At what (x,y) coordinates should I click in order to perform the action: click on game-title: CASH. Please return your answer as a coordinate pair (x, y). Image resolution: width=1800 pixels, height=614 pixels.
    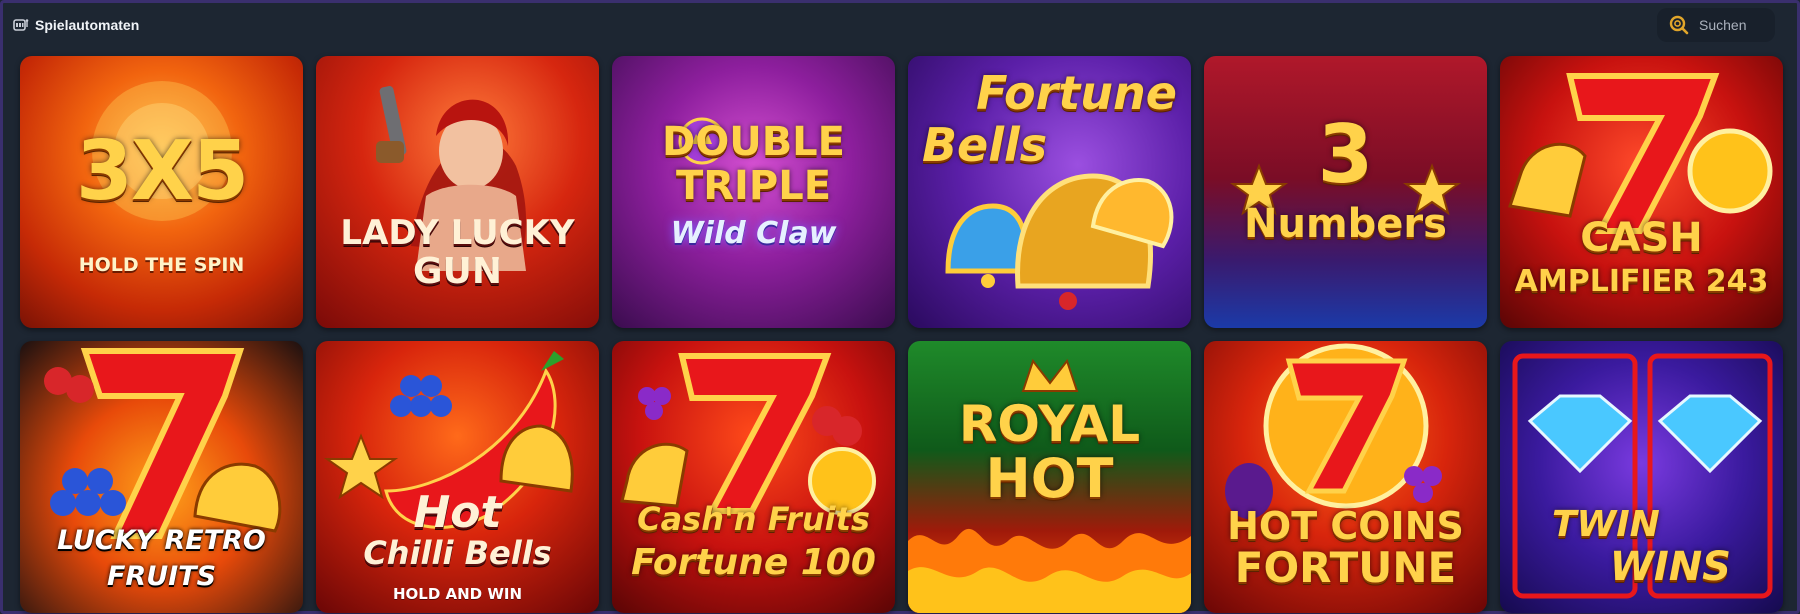
    Looking at the image, I should click on (1641, 238).